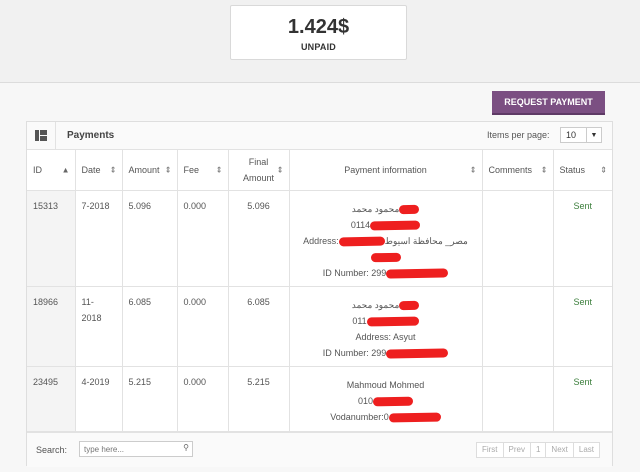  What do you see at coordinates (51, 170) in the screenshot?
I see `column-header-id: ID ▲` at bounding box center [51, 170].